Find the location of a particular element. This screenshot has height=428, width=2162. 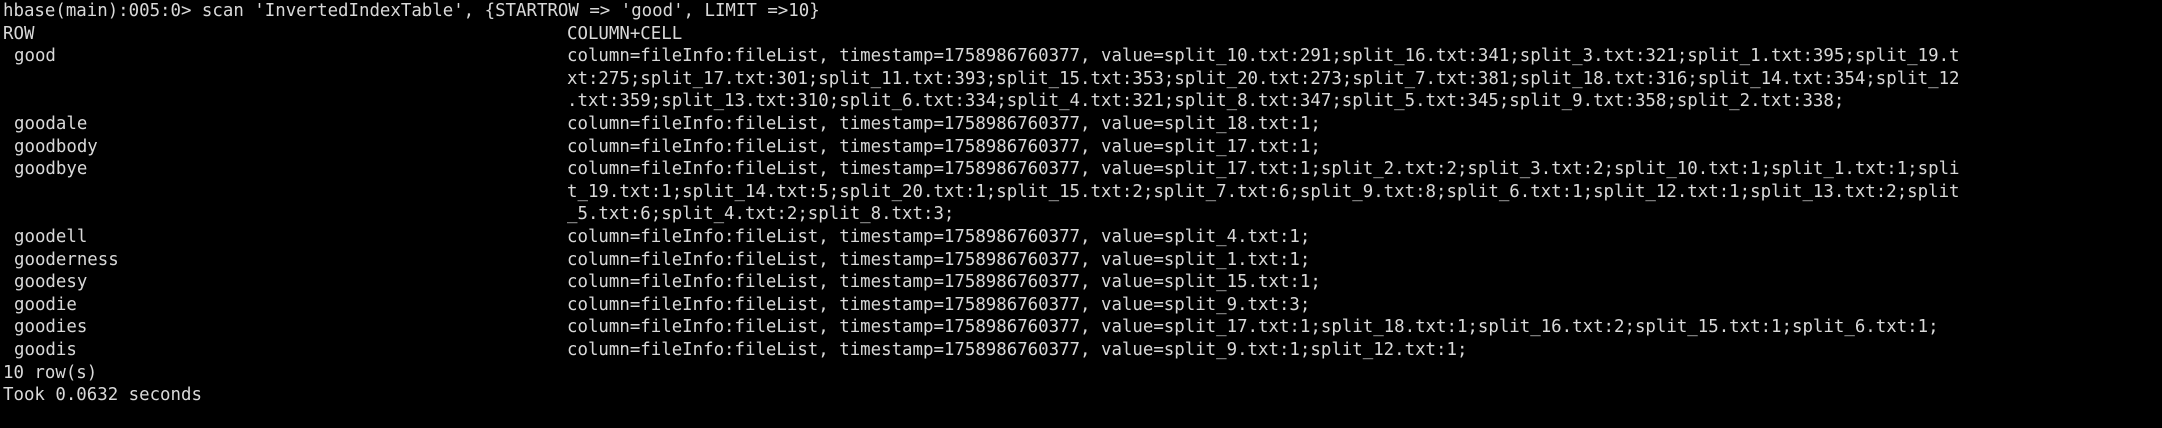

column-cell-header: COLUMN+CELL is located at coordinates (625, 33).